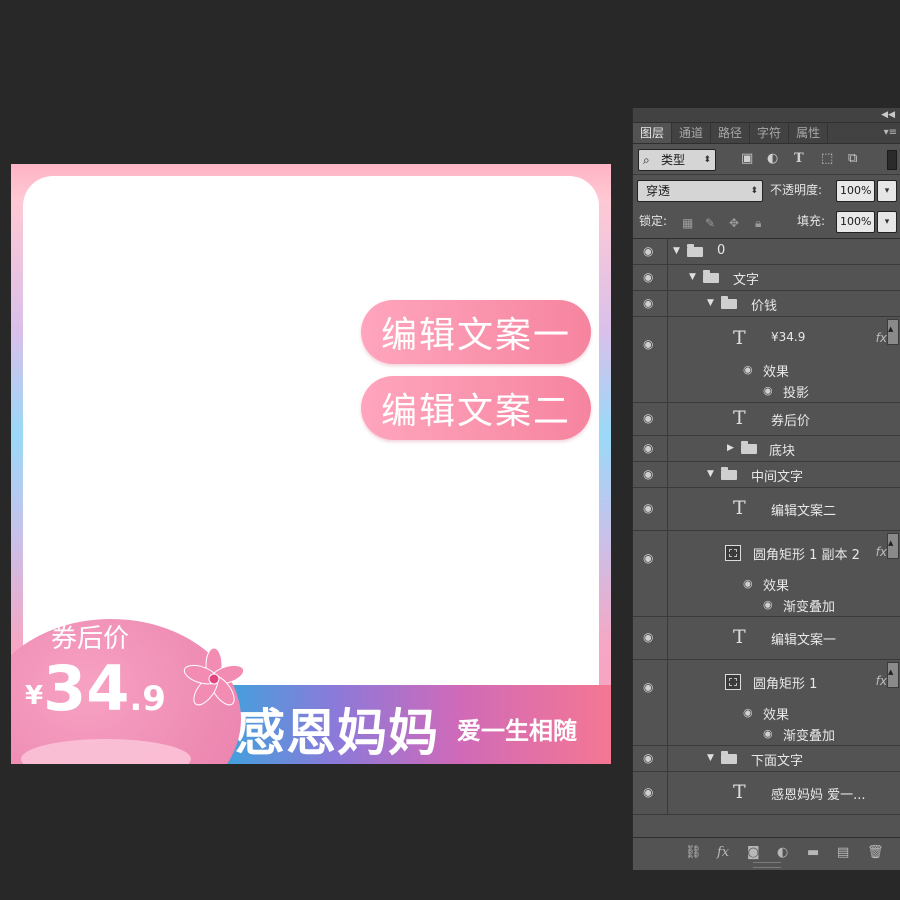 This screenshot has height=900, width=900. Describe the element at coordinates (753, 852) in the screenshot. I see `add-mask-icon: ◙` at that location.